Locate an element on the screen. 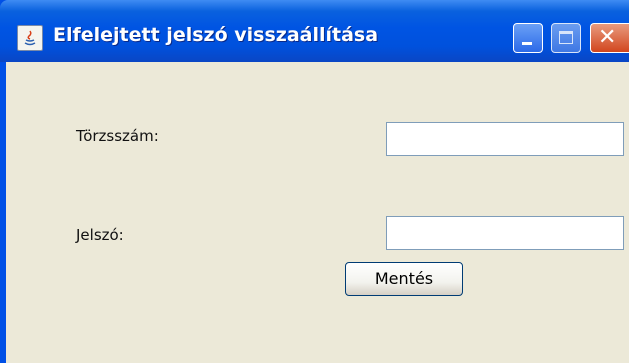  minimize-icon is located at coordinates (527, 43).